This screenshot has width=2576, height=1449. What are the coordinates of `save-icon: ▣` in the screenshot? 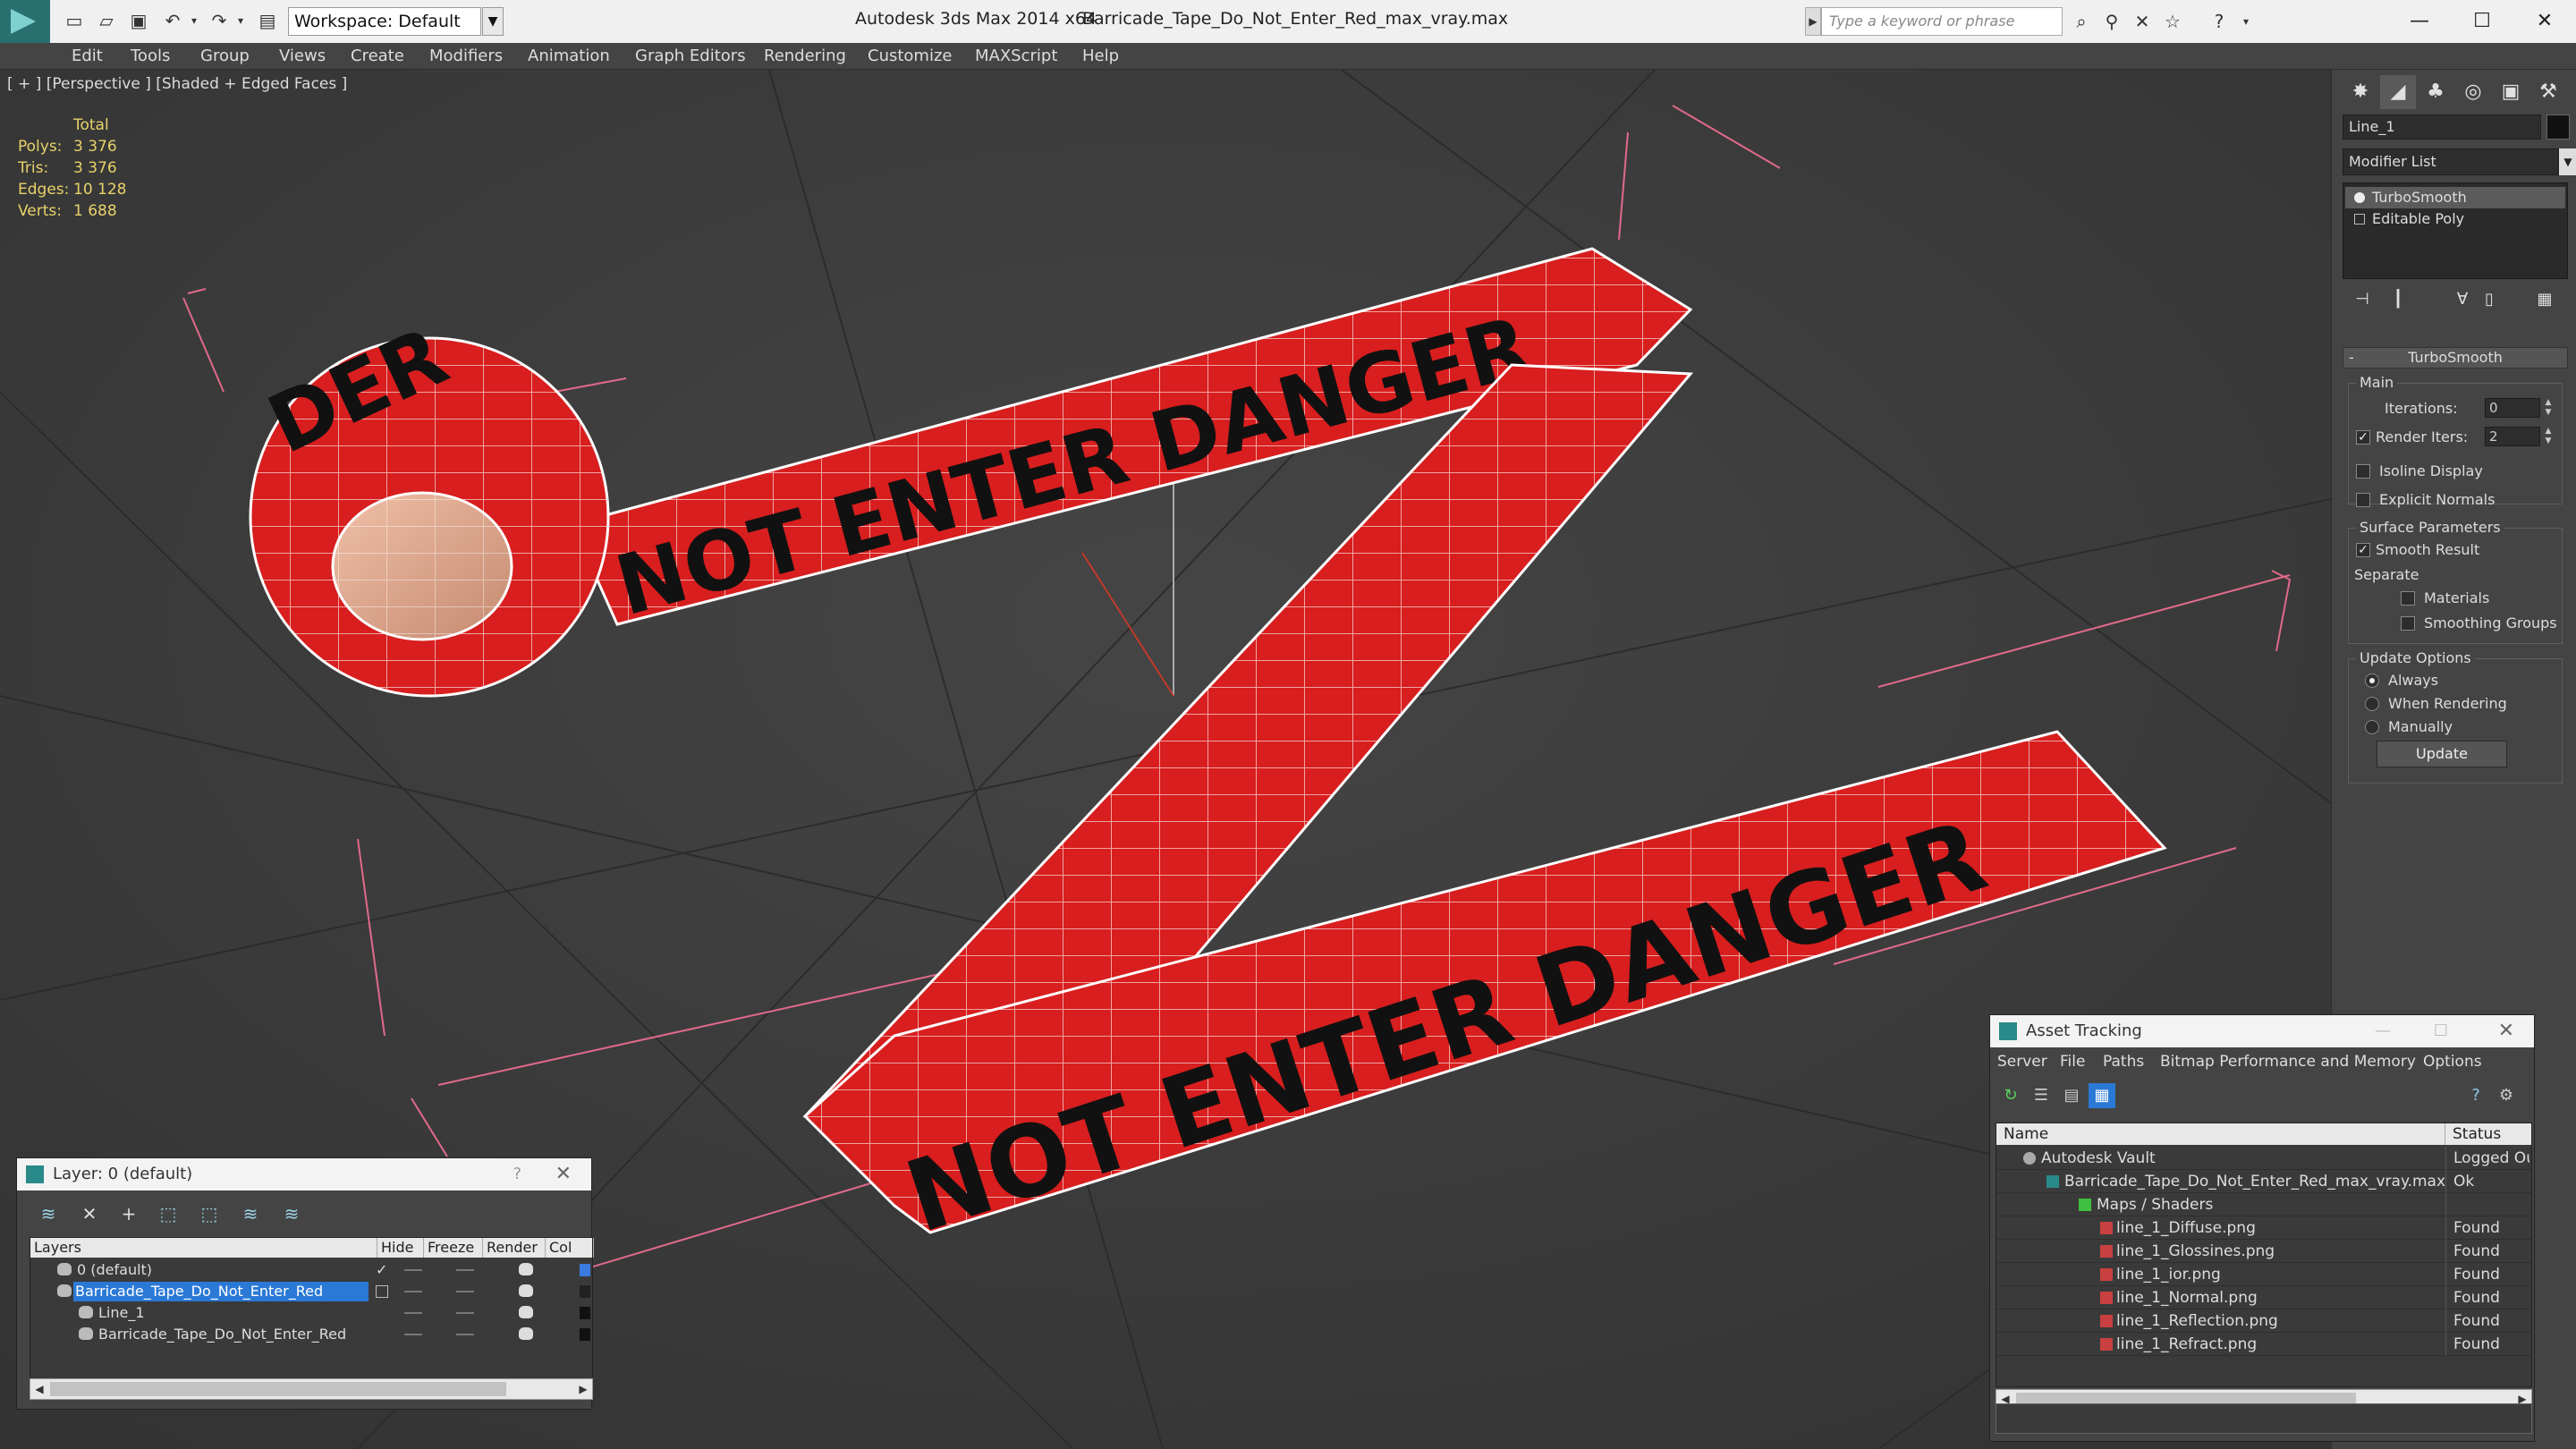 It's located at (138, 20).